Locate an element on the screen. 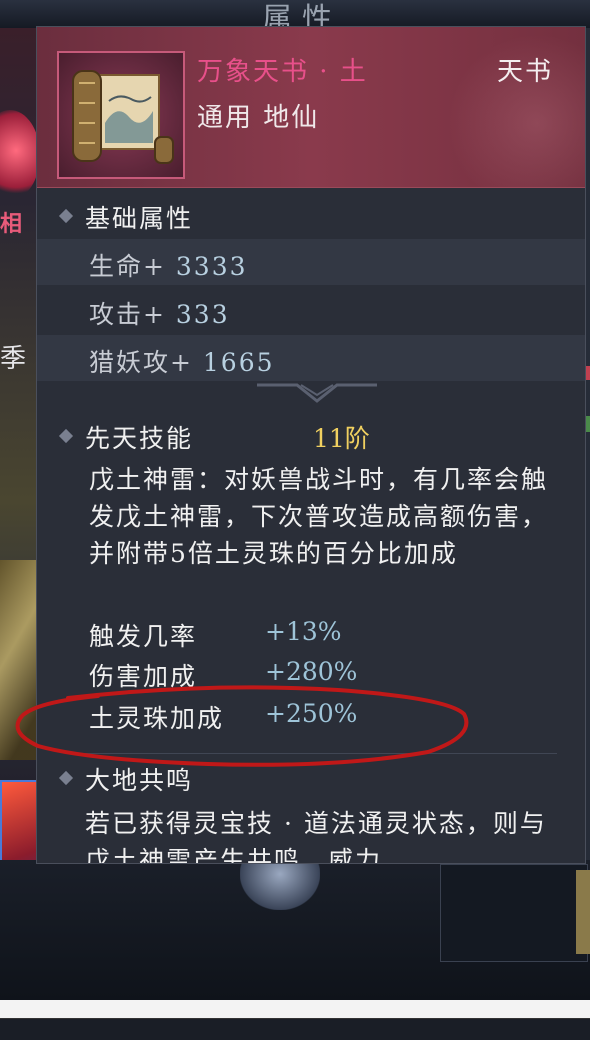 The height and width of the screenshot is (1040, 590). attr-row-text: 猎妖攻+ 1665 is located at coordinates (182, 362).